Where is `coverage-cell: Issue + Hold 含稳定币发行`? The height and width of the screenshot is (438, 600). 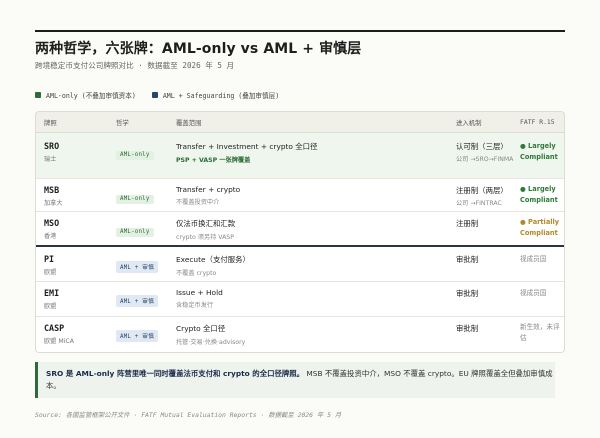 coverage-cell: Issue + Hold 含稳定币发行 is located at coordinates (199, 298).